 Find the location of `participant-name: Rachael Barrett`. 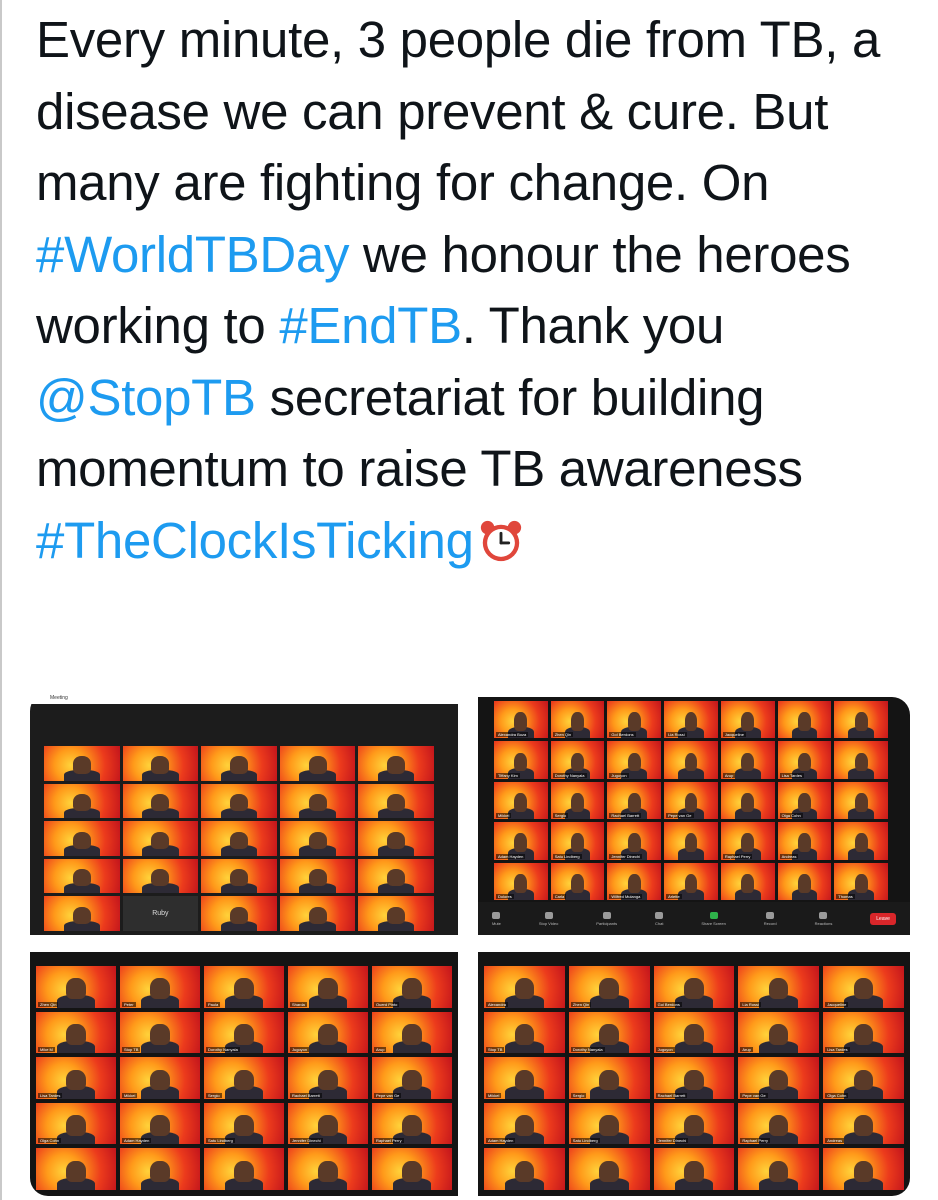

participant-name: Rachael Barrett is located at coordinates (625, 816).